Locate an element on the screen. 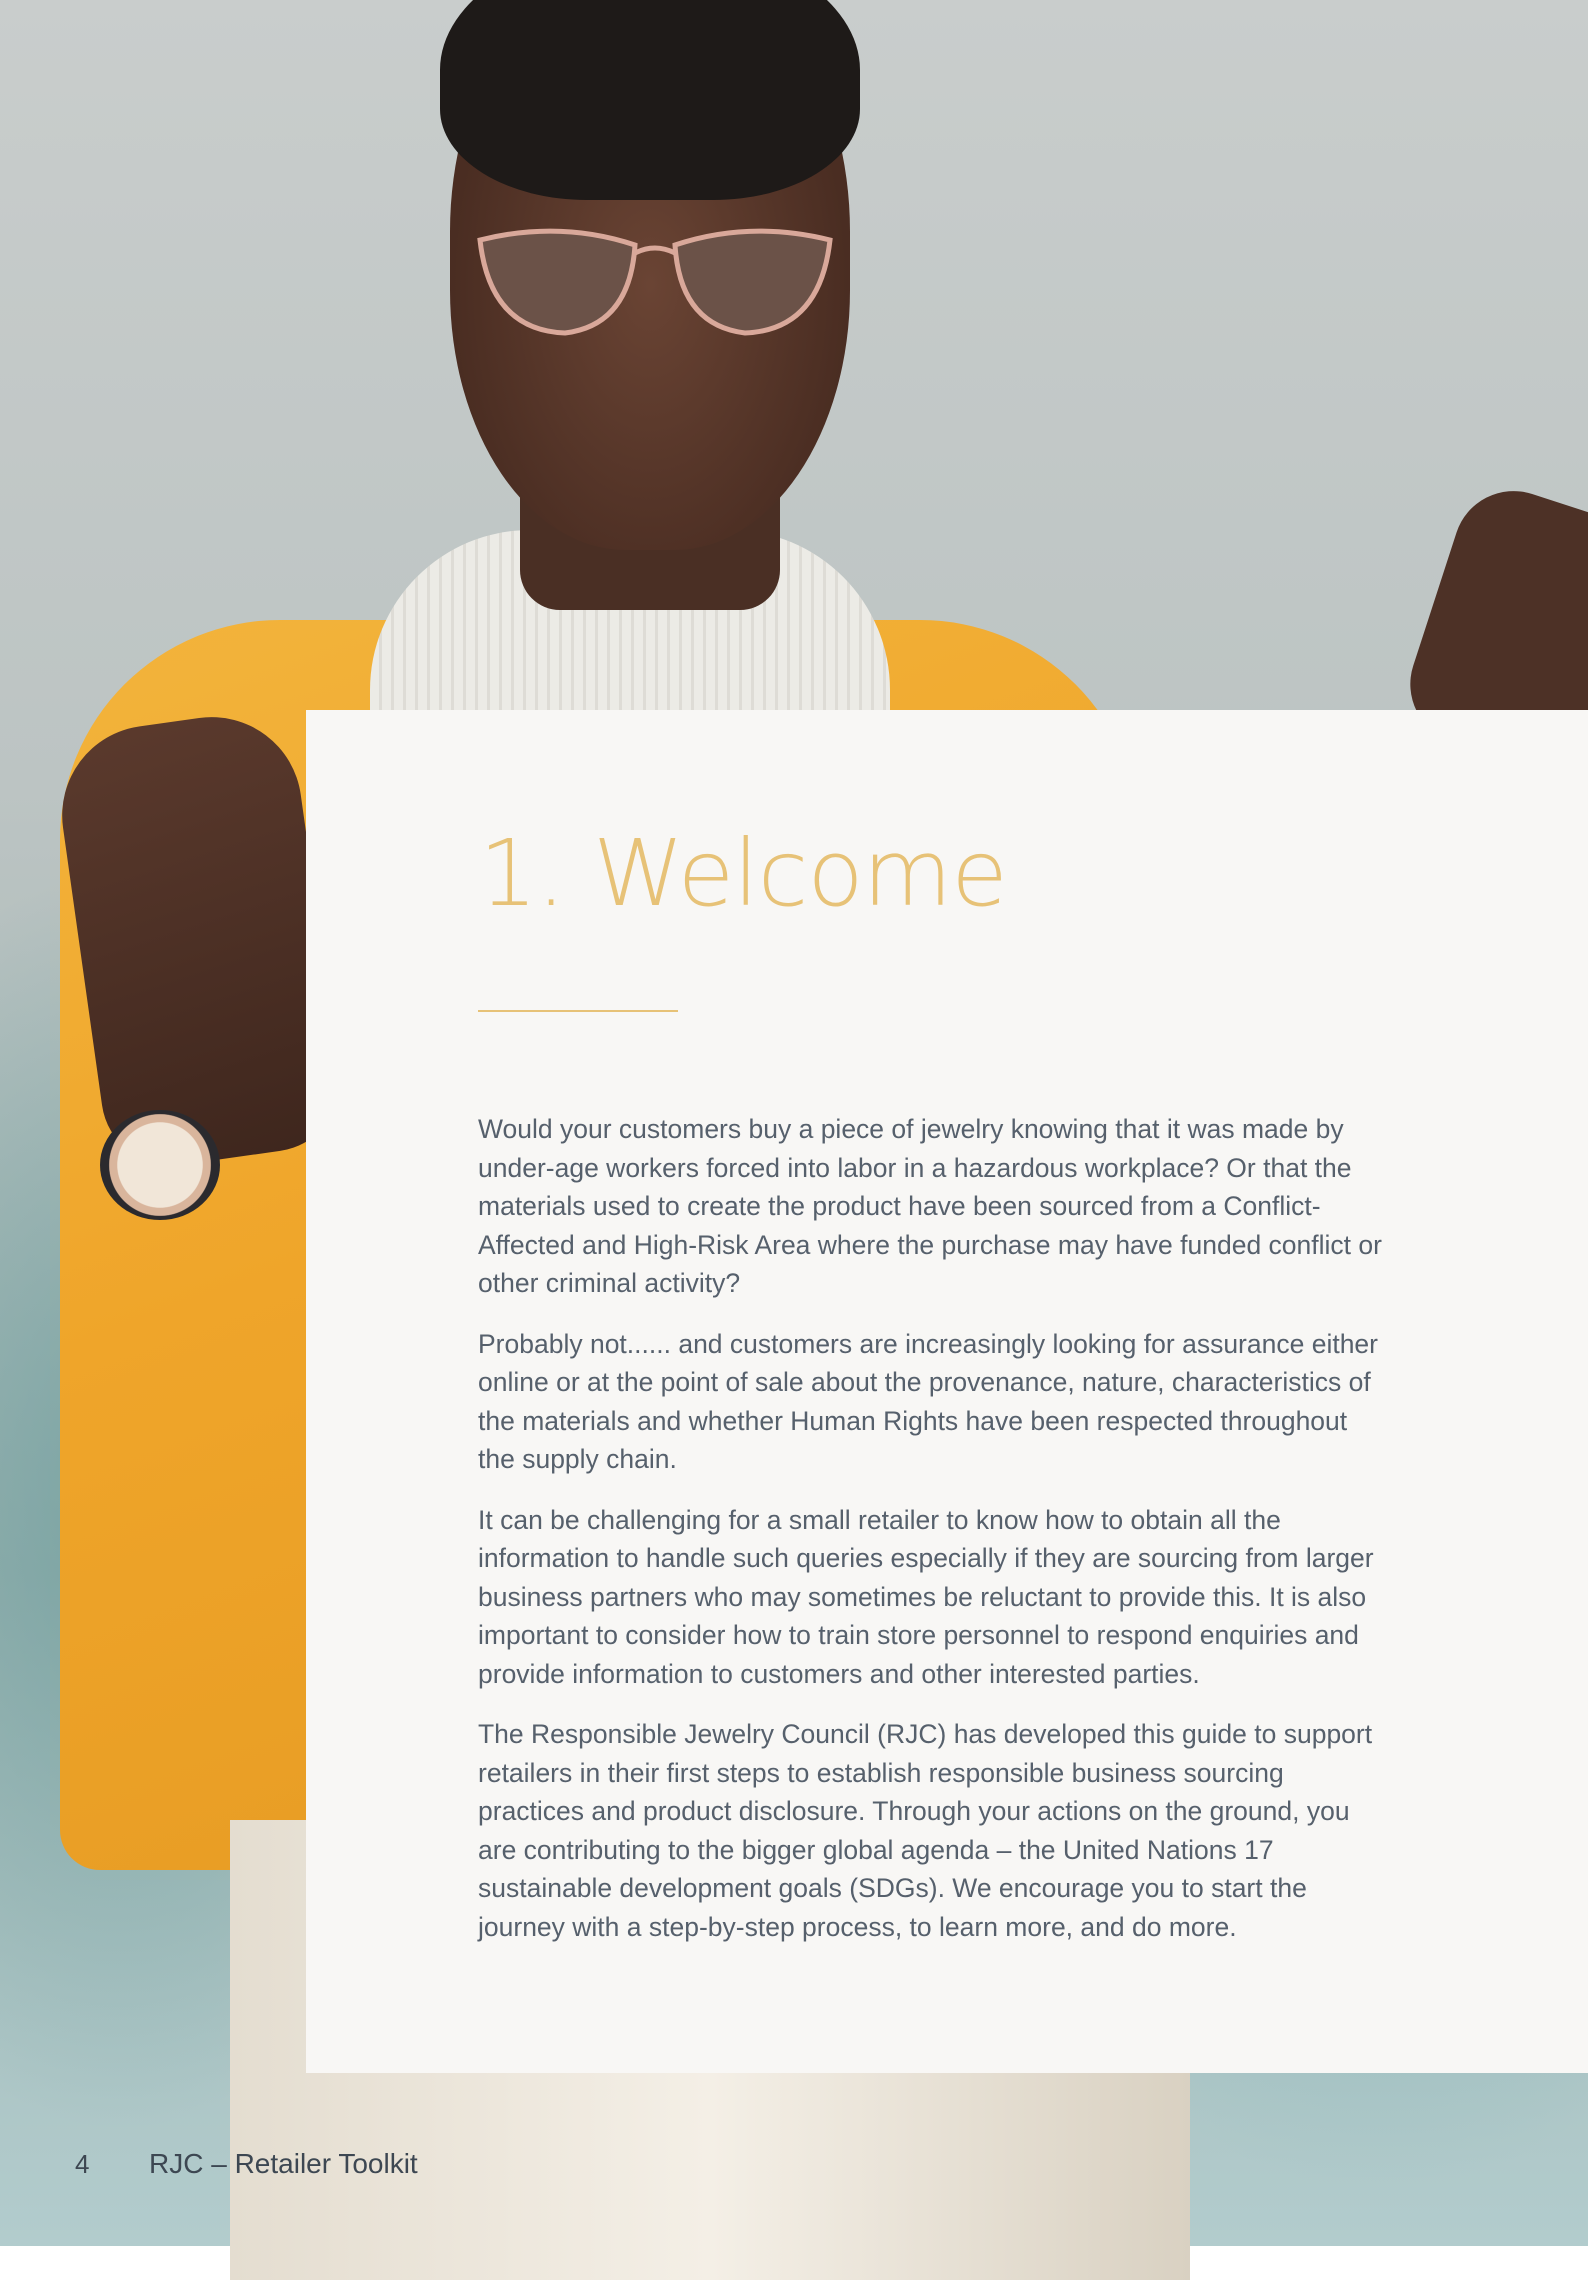 The width and height of the screenshot is (1588, 2280). hair is located at coordinates (650, 100).